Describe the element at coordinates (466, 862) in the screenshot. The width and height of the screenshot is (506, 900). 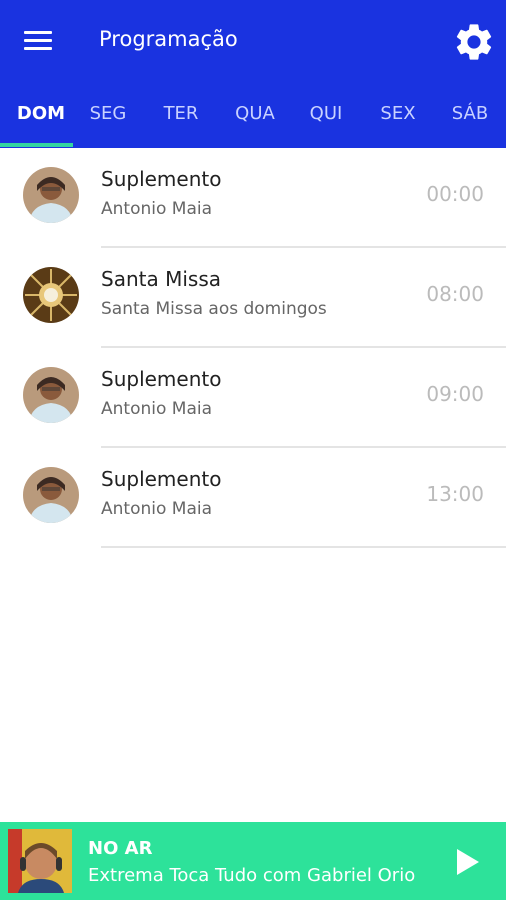
I see `play-icon` at that location.